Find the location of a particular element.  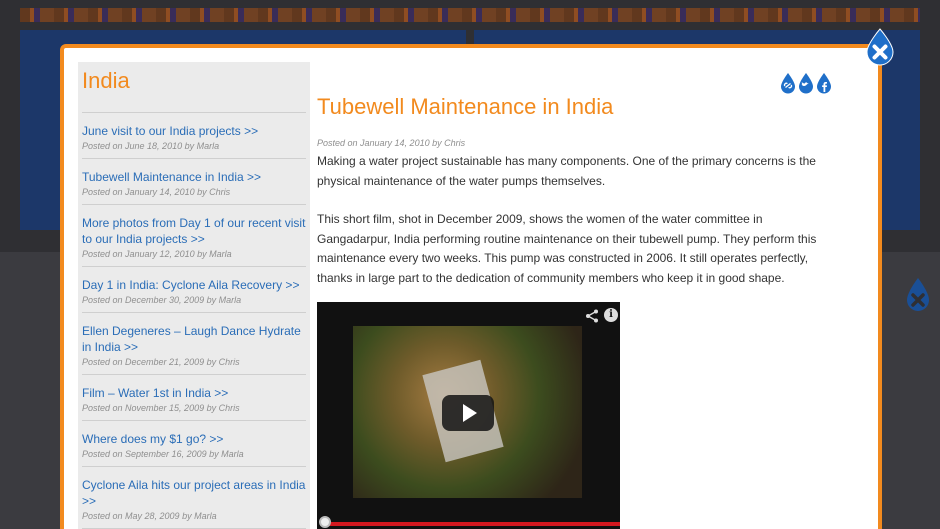

post-meta: Posted on December 30, 2009 by Marla is located at coordinates (162, 300).